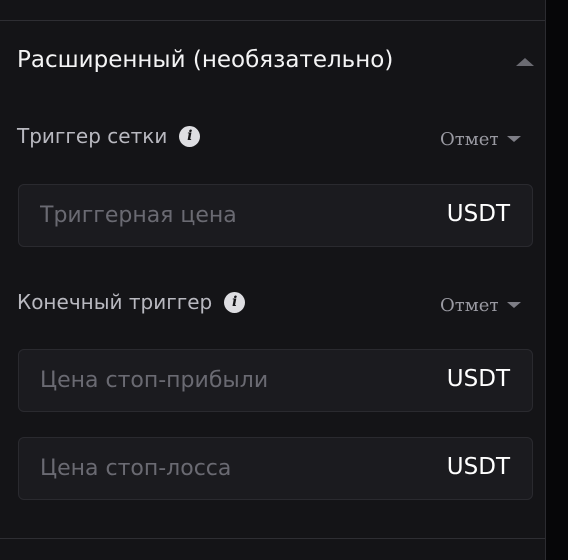 The image size is (568, 560). I want to click on end-trigger-select-value: Отметка, so click(469, 305).